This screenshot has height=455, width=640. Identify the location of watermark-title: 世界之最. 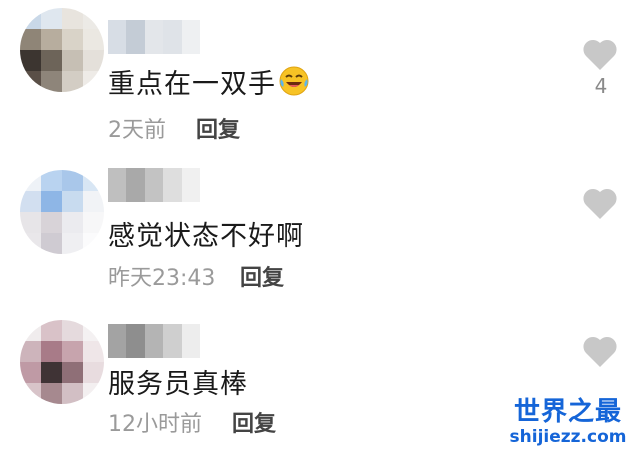
(567, 412).